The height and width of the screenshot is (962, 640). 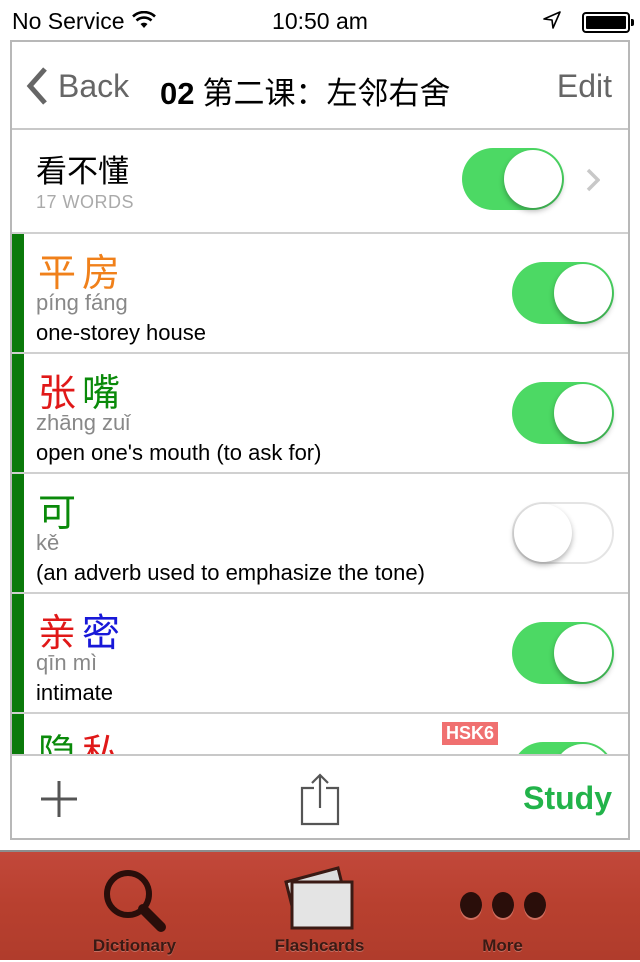 I want to click on word-hanzi: 平房, so click(x=82, y=269).